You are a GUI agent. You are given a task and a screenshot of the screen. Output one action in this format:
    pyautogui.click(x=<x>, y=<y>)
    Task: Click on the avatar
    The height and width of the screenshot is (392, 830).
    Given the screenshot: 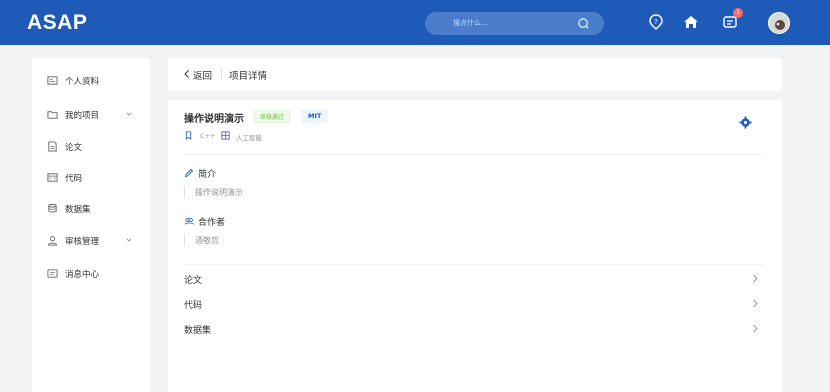 What is the action you would take?
    pyautogui.click(x=779, y=23)
    